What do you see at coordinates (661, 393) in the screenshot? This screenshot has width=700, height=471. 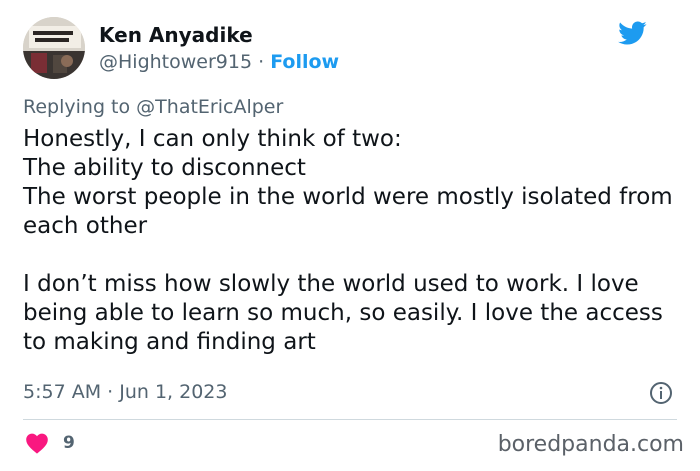 I see `info-icon` at bounding box center [661, 393].